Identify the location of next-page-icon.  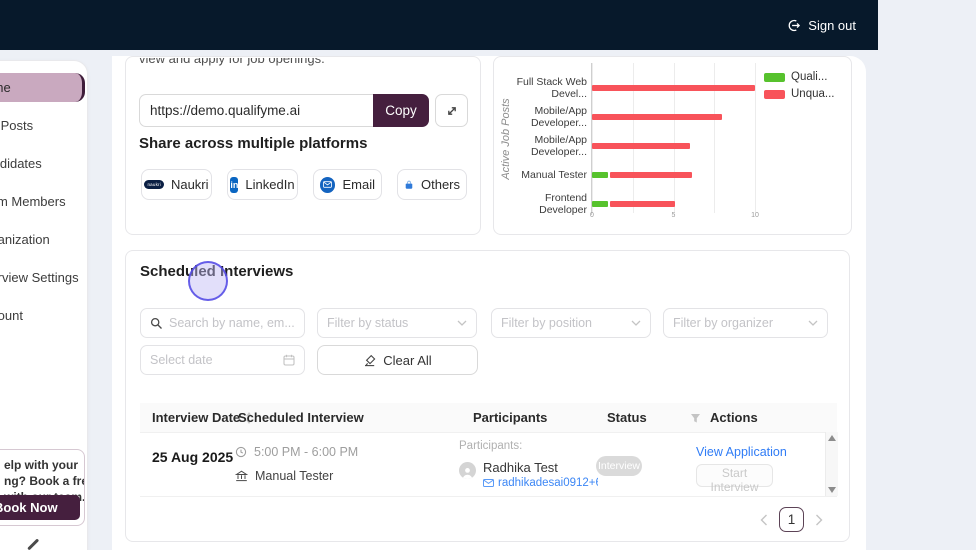
(819, 520).